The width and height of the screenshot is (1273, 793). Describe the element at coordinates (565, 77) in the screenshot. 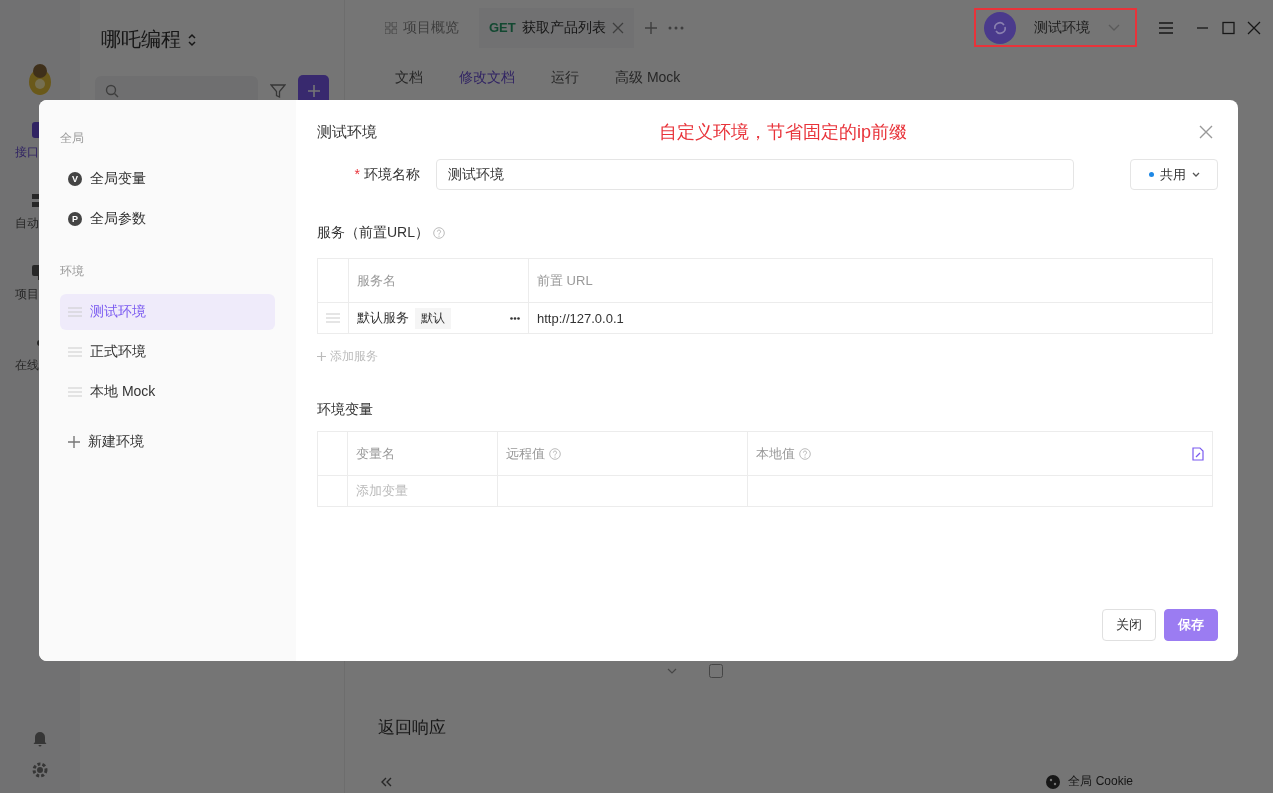

I see `subtab: 运行` at that location.